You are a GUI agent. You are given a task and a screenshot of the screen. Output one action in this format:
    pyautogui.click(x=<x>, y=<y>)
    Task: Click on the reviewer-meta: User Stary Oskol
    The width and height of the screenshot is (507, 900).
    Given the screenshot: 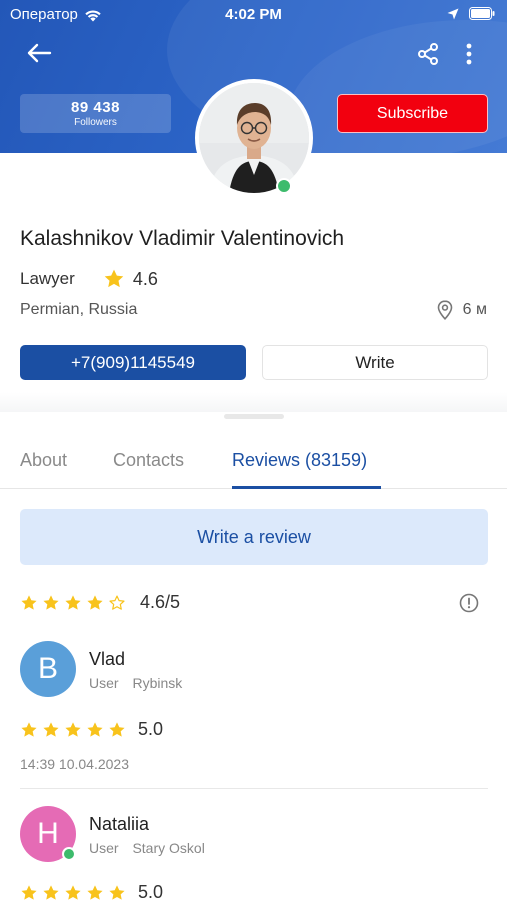 What is the action you would take?
    pyautogui.click(x=147, y=848)
    